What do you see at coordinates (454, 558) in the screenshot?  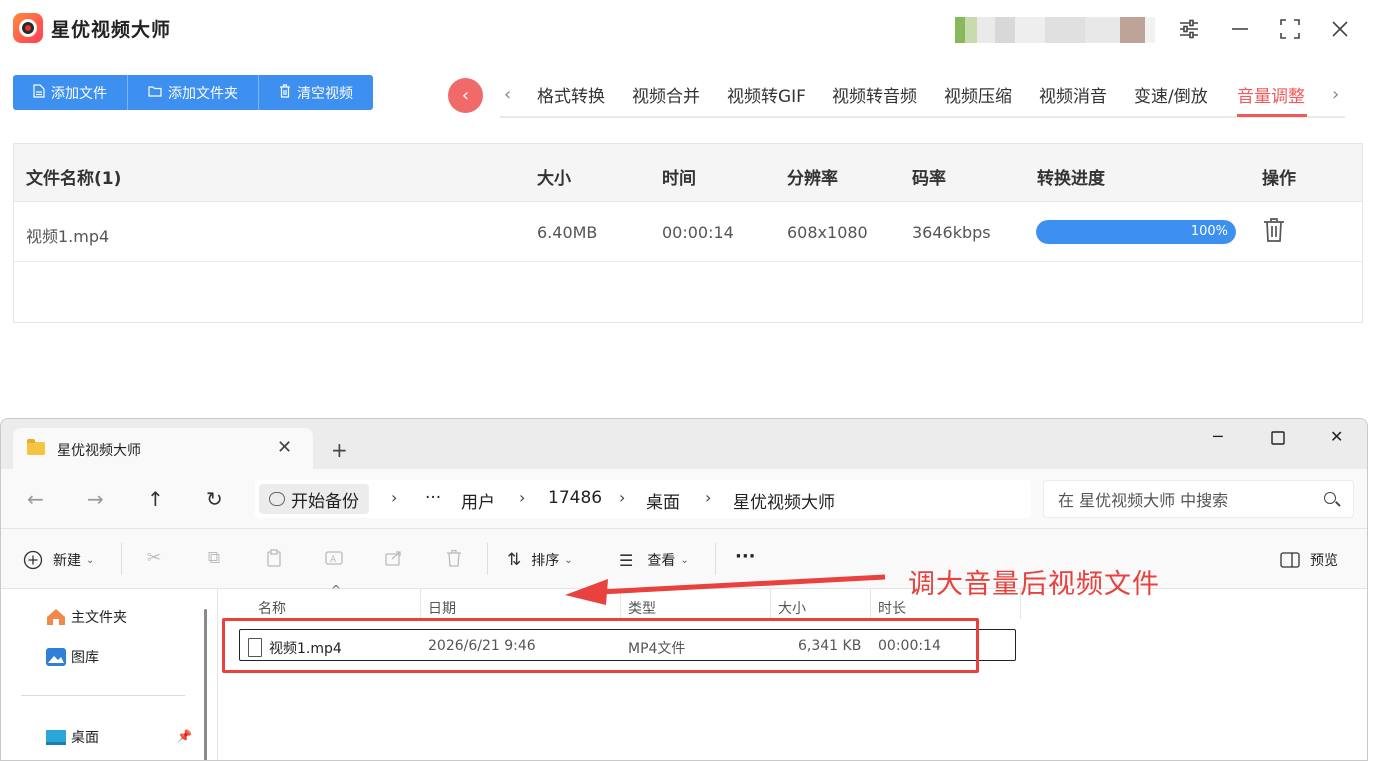 I see `delete-icon` at bounding box center [454, 558].